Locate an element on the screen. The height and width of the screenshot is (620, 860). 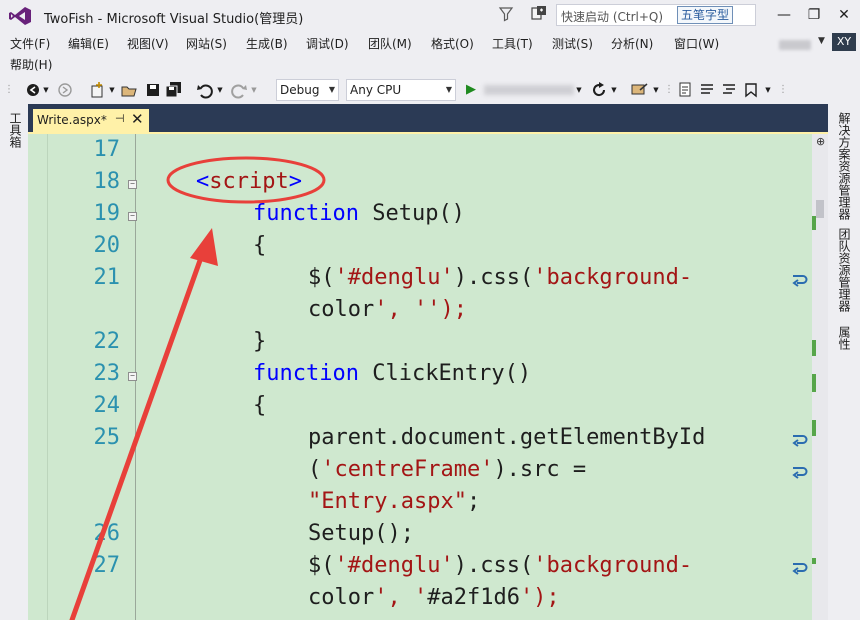
bookmark-icon is located at coordinates (751, 90).